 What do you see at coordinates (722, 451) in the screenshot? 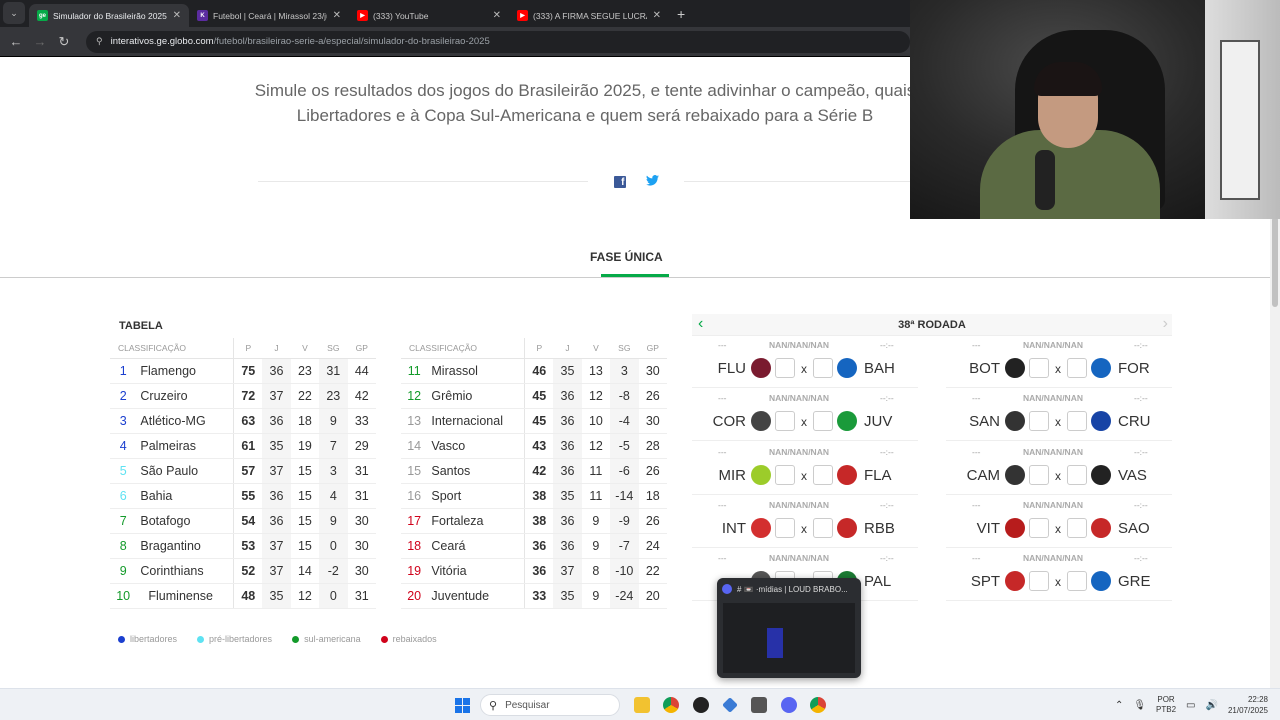
I see `match-venue: ---` at bounding box center [722, 451].